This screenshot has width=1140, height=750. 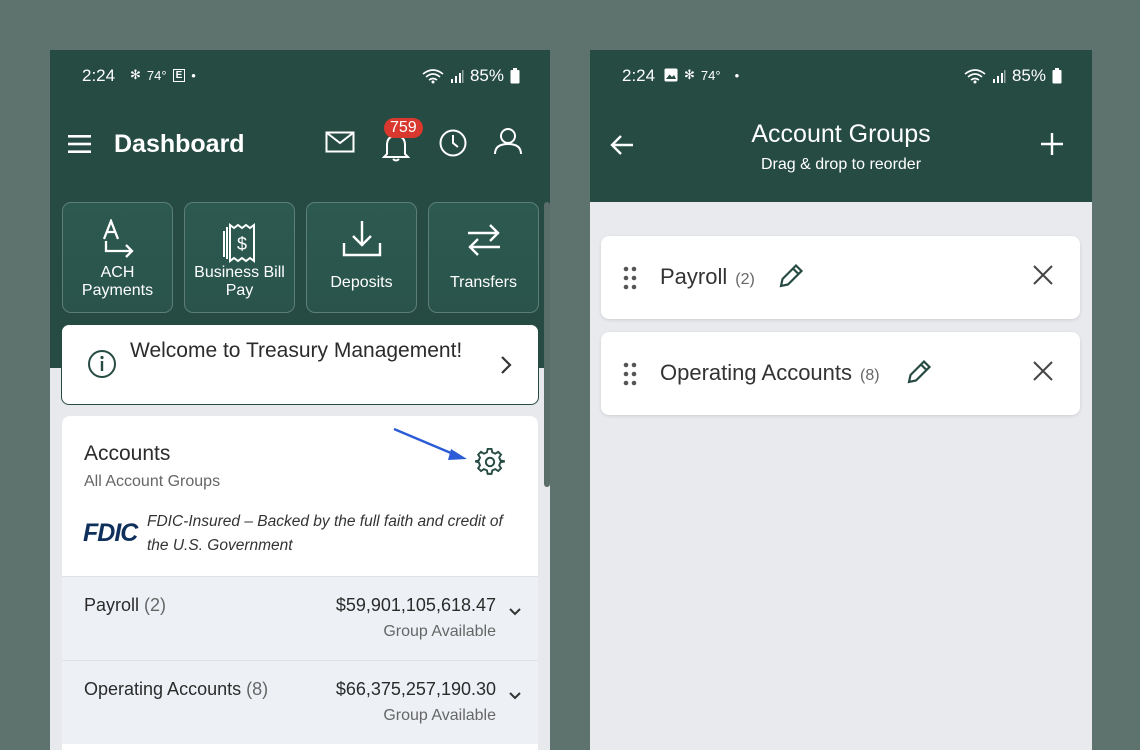 I want to click on group-card: Operating Accounts (8), so click(x=840, y=373).